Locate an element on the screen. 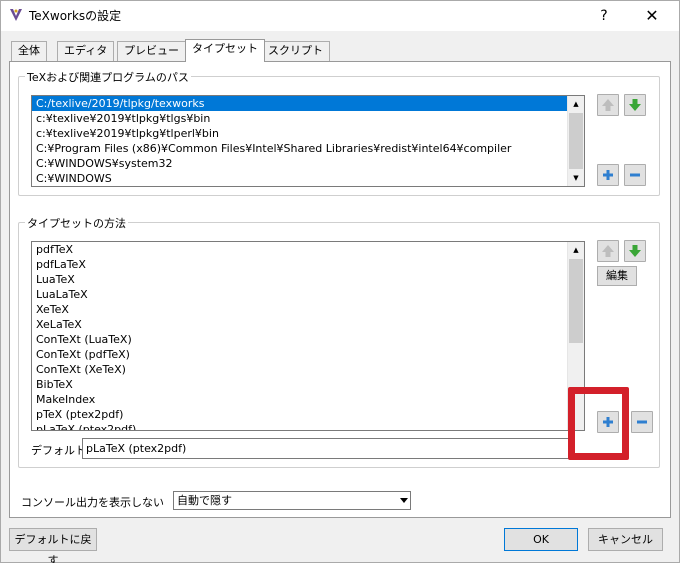 The height and width of the screenshot is (563, 680). add-typeset-button is located at coordinates (608, 422).